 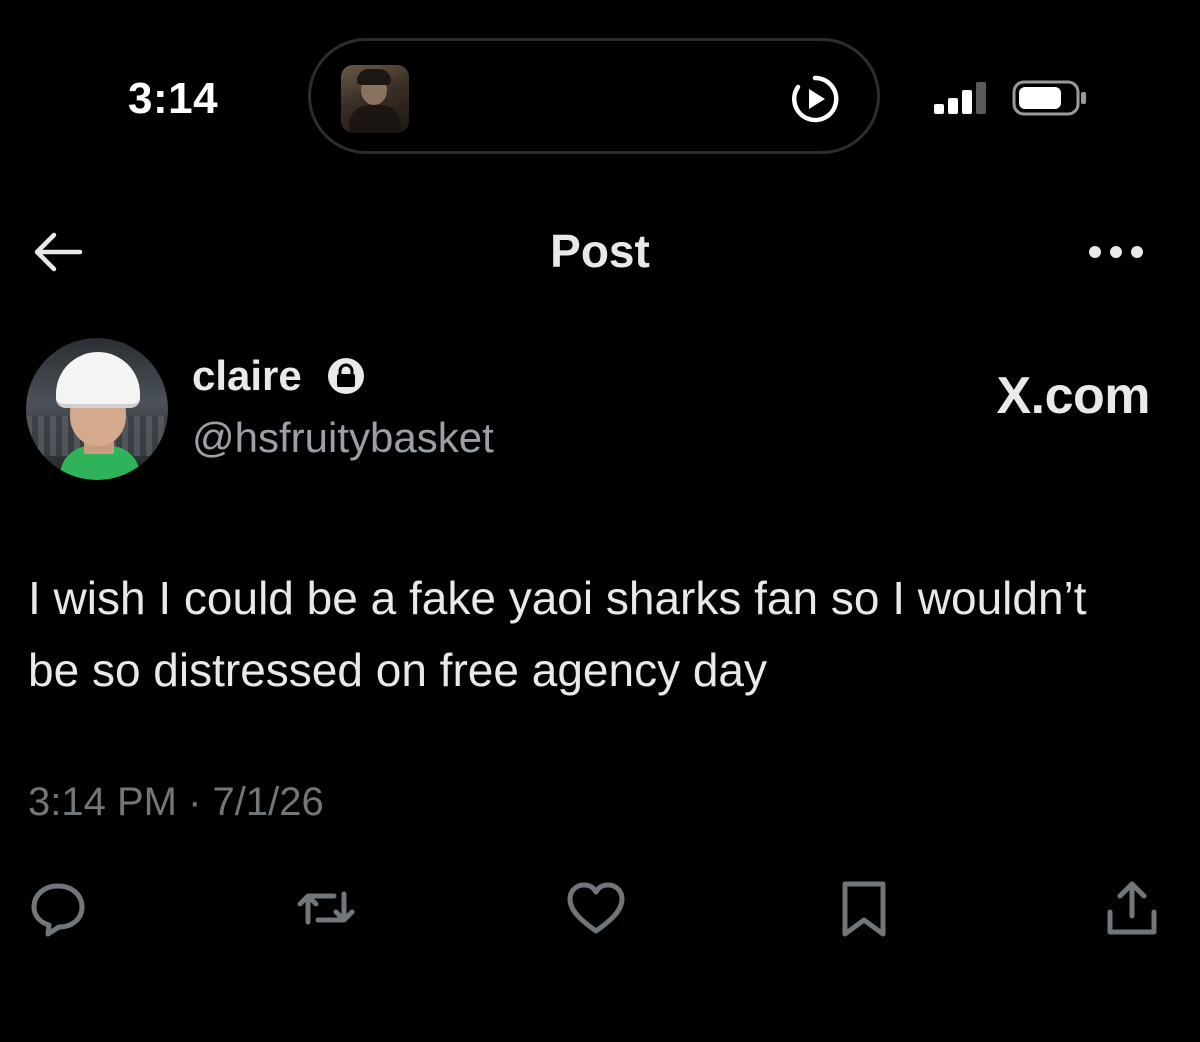 I want to click on author-name: claire, so click(x=247, y=376).